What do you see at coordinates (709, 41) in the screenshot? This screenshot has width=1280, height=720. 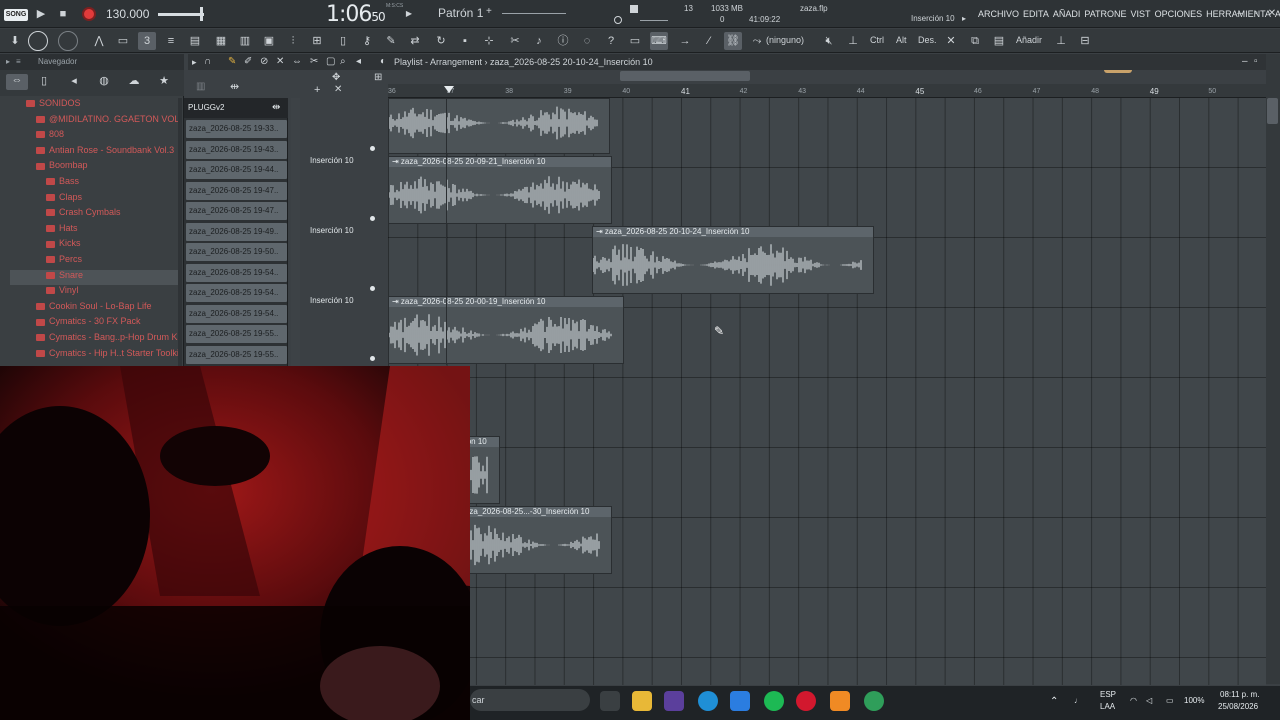 I see `brush-icon: ⁄` at bounding box center [709, 41].